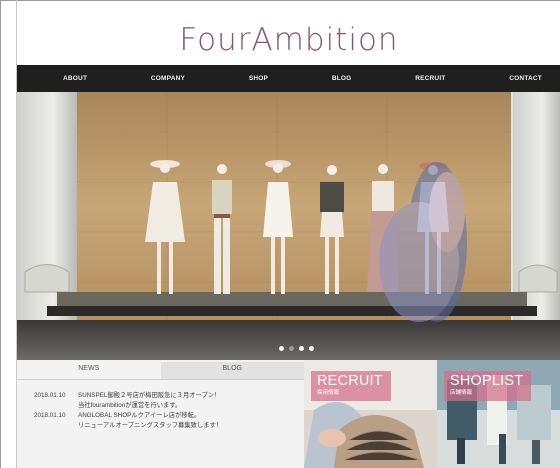 The image size is (560, 468). Describe the element at coordinates (350, 381) in the screenshot. I see `recruit-title: RECRUIT` at that location.